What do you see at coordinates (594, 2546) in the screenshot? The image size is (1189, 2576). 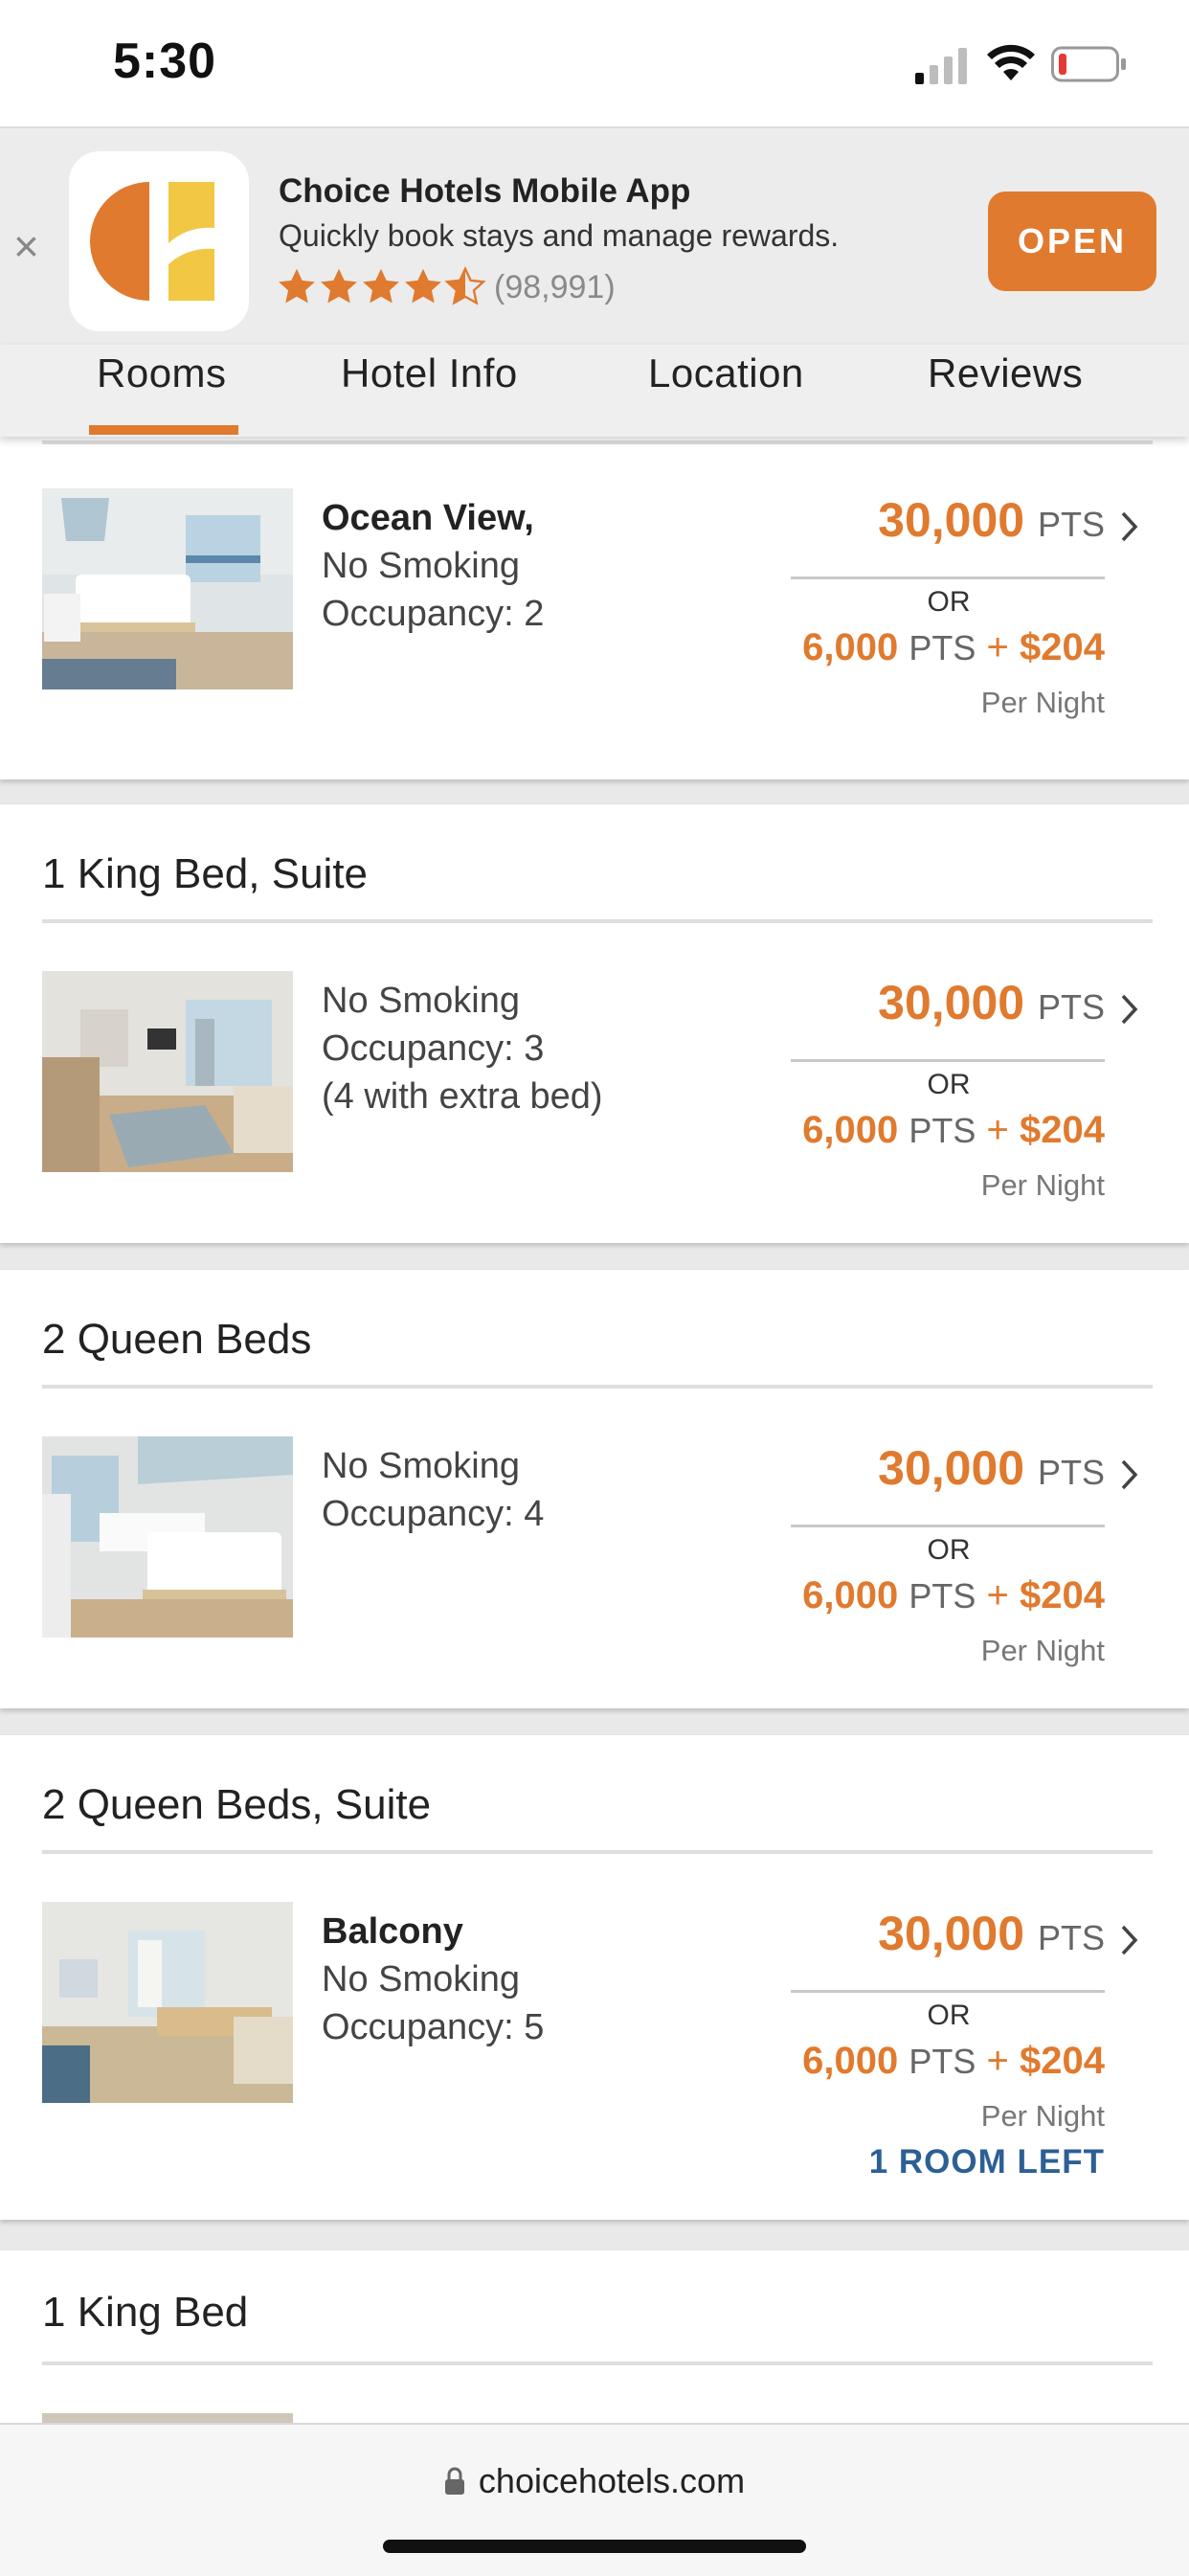 I see `home-indicator` at bounding box center [594, 2546].